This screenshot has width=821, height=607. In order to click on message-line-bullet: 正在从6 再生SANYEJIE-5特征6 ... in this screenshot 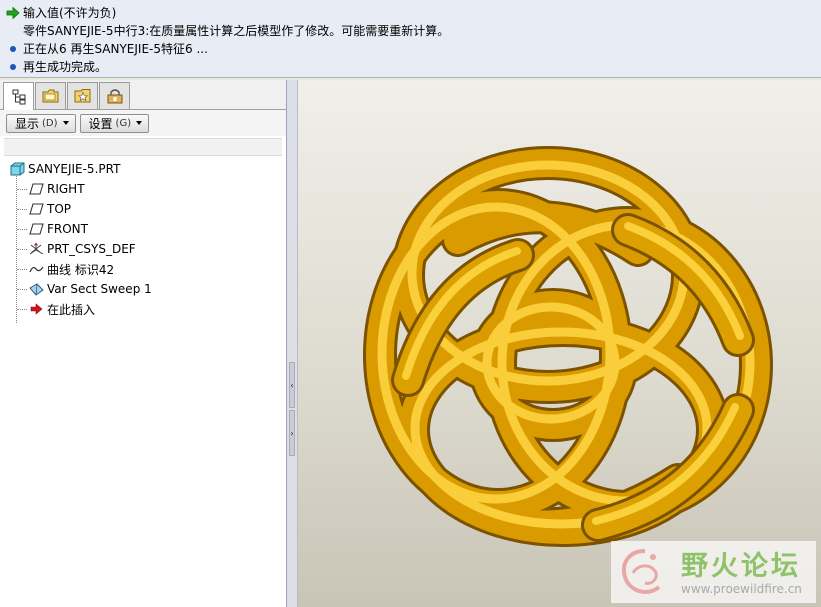, I will do `click(410, 49)`.